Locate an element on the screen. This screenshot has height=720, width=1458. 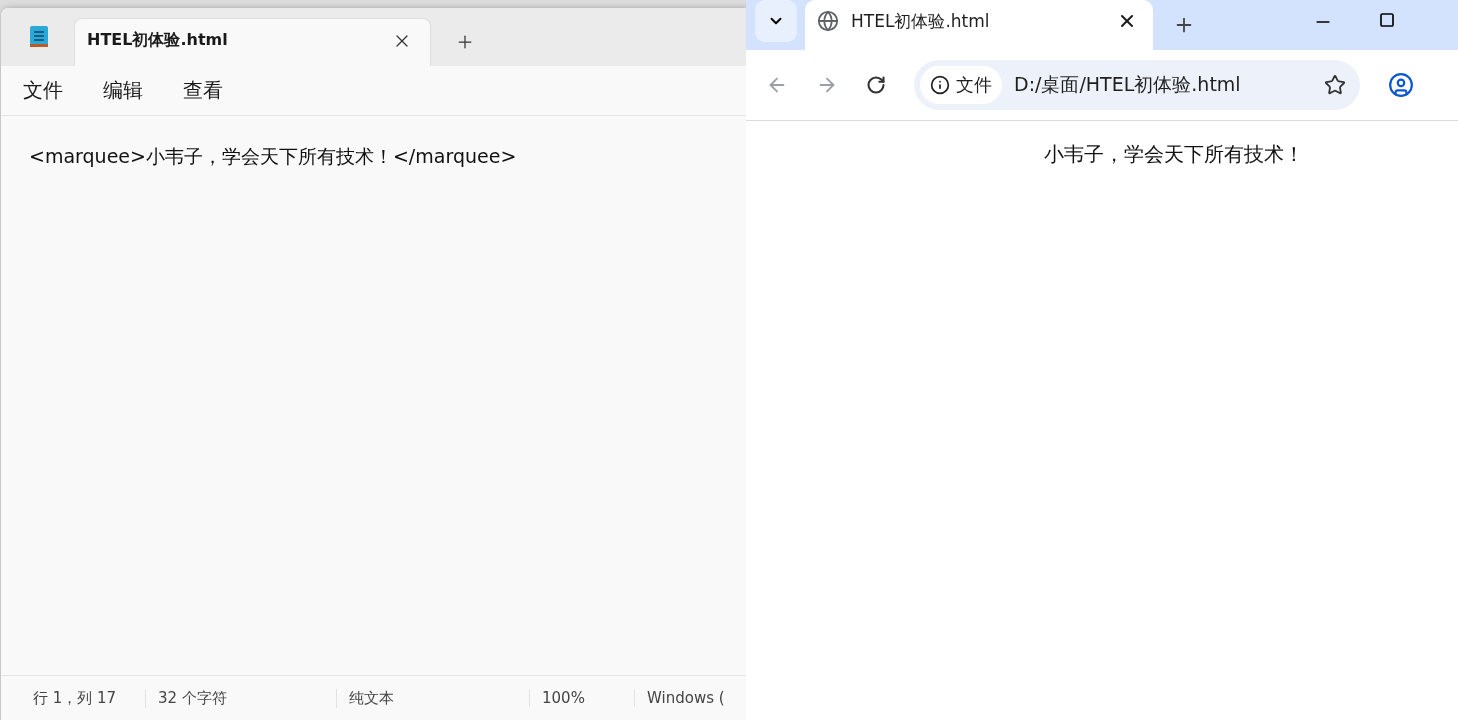
globe-icon is located at coordinates (828, 21).